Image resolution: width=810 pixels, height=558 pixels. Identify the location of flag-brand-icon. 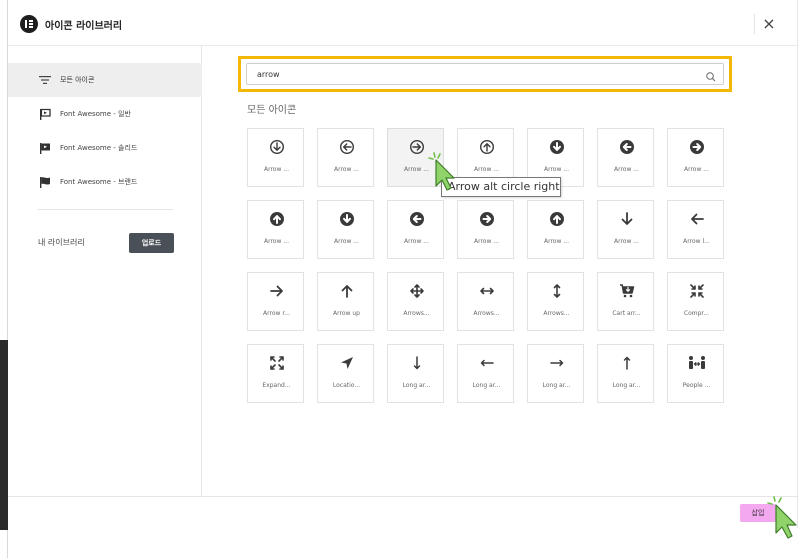
(45, 182).